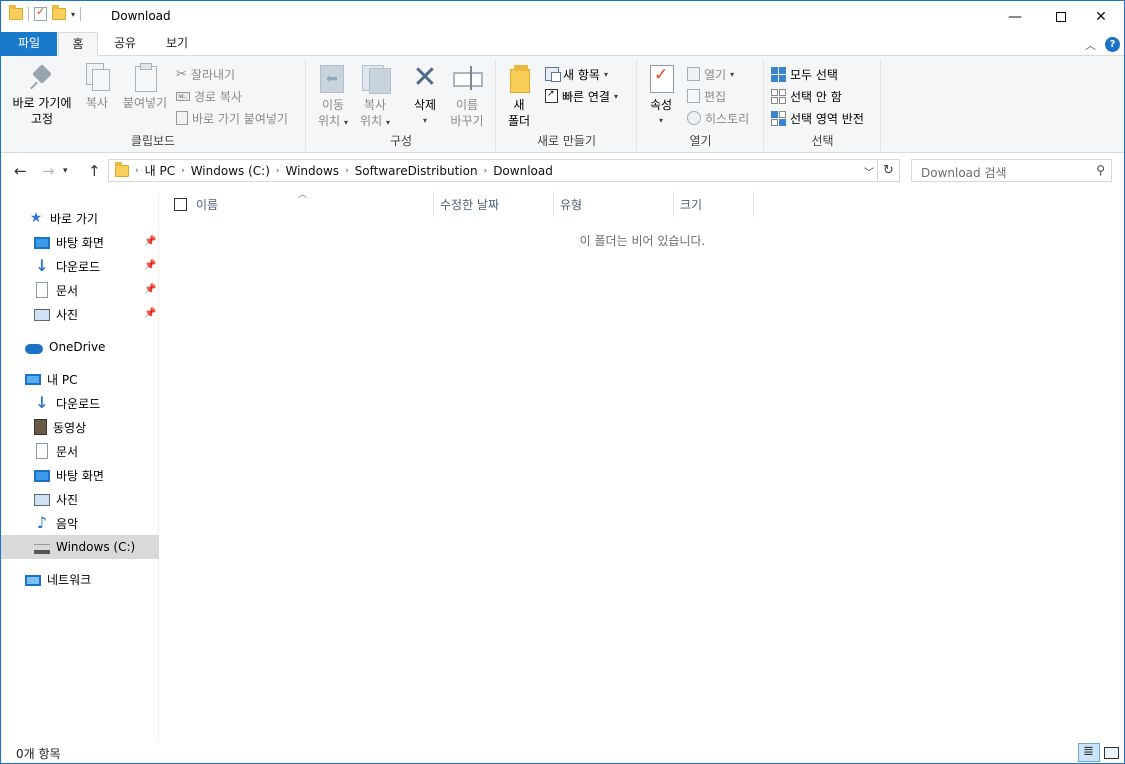 The width and height of the screenshot is (1125, 764). I want to click on tab-file: 파일, so click(29, 44).